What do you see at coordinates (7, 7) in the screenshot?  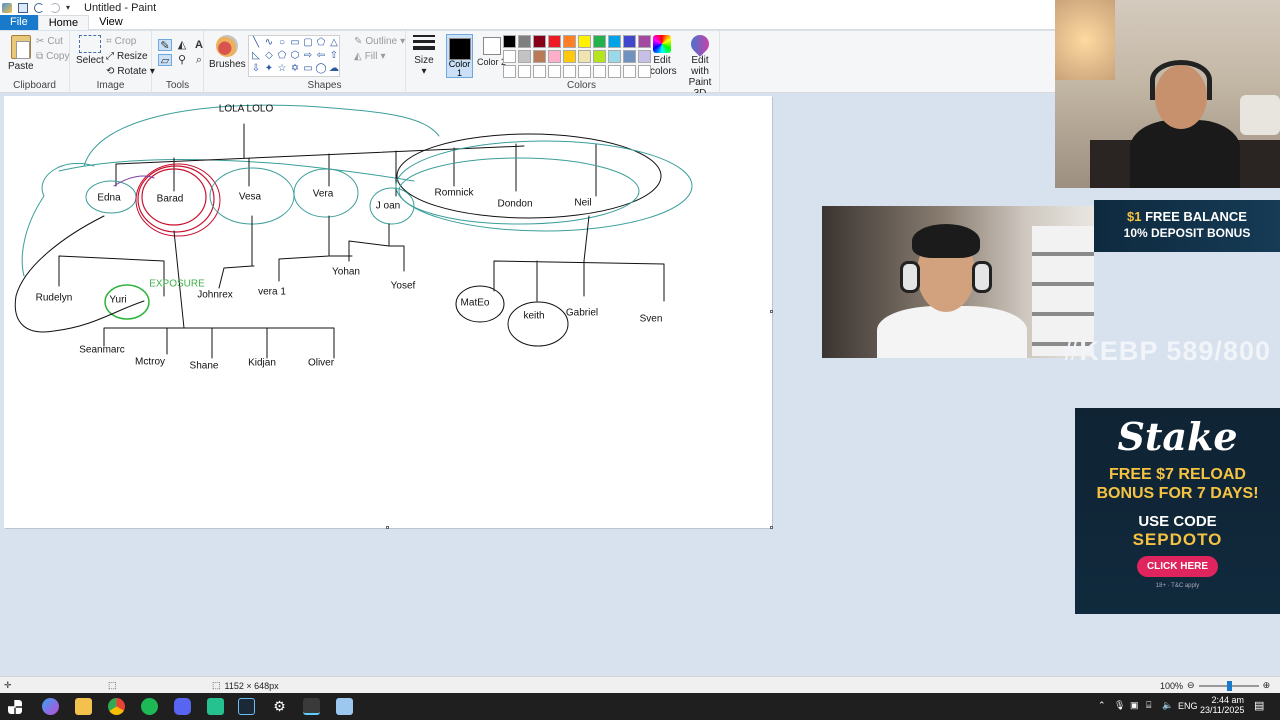 I see `paint-app-icon` at bounding box center [7, 7].